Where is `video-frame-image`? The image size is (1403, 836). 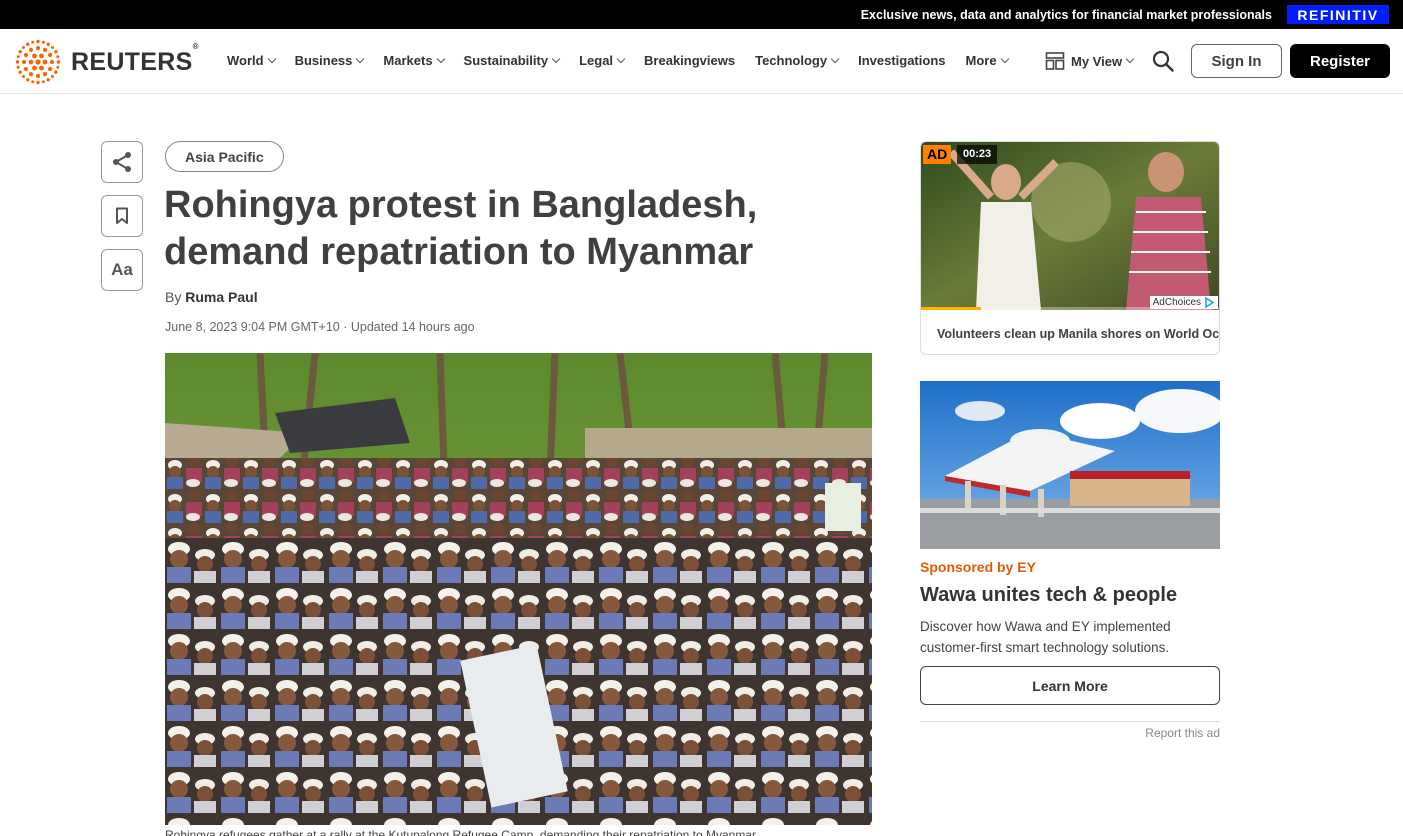 video-frame-image is located at coordinates (1070, 226).